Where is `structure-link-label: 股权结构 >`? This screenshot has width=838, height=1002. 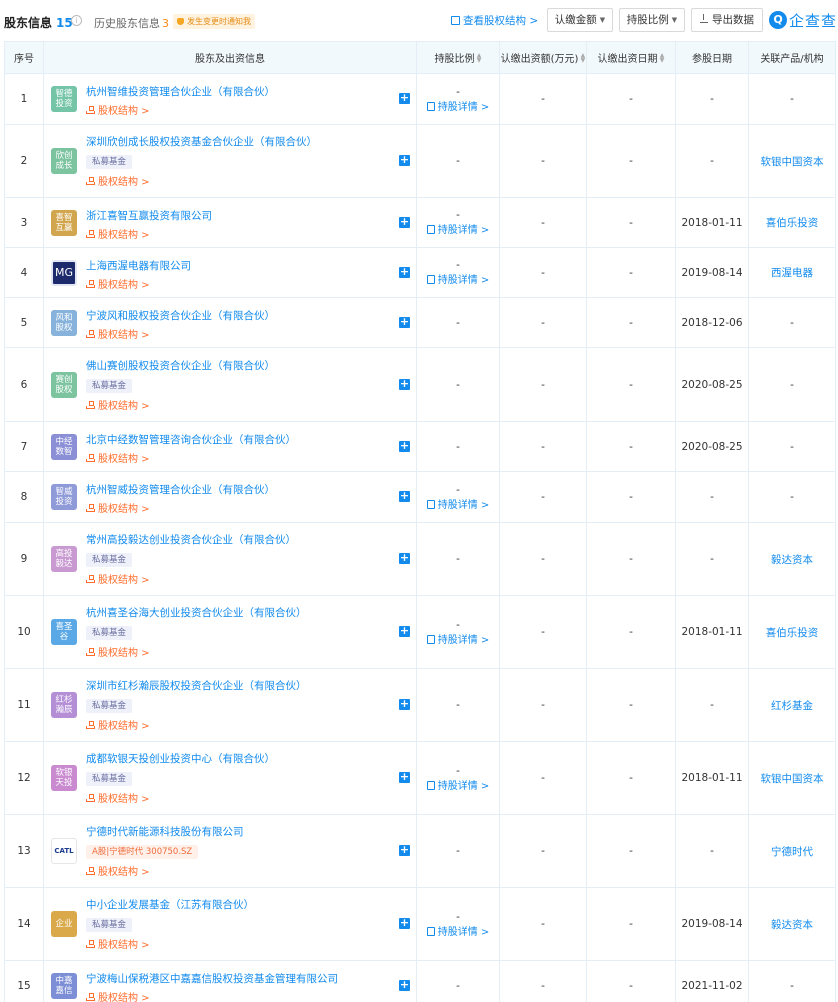
structure-link-label: 股权结构 > is located at coordinates (124, 872).